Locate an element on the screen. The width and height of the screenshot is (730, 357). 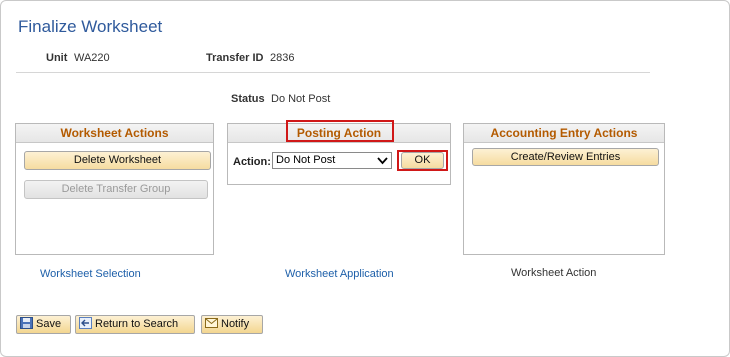
create-review-entries-button: Create/Review Entries is located at coordinates (565, 157).